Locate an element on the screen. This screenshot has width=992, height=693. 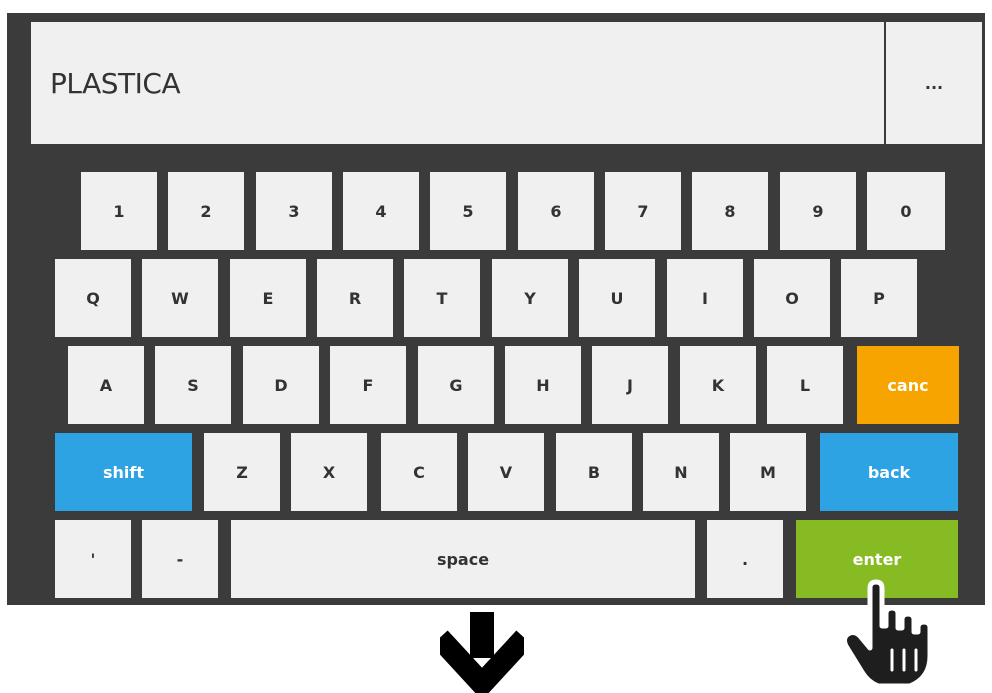
key-3: 3 is located at coordinates (294, 211).